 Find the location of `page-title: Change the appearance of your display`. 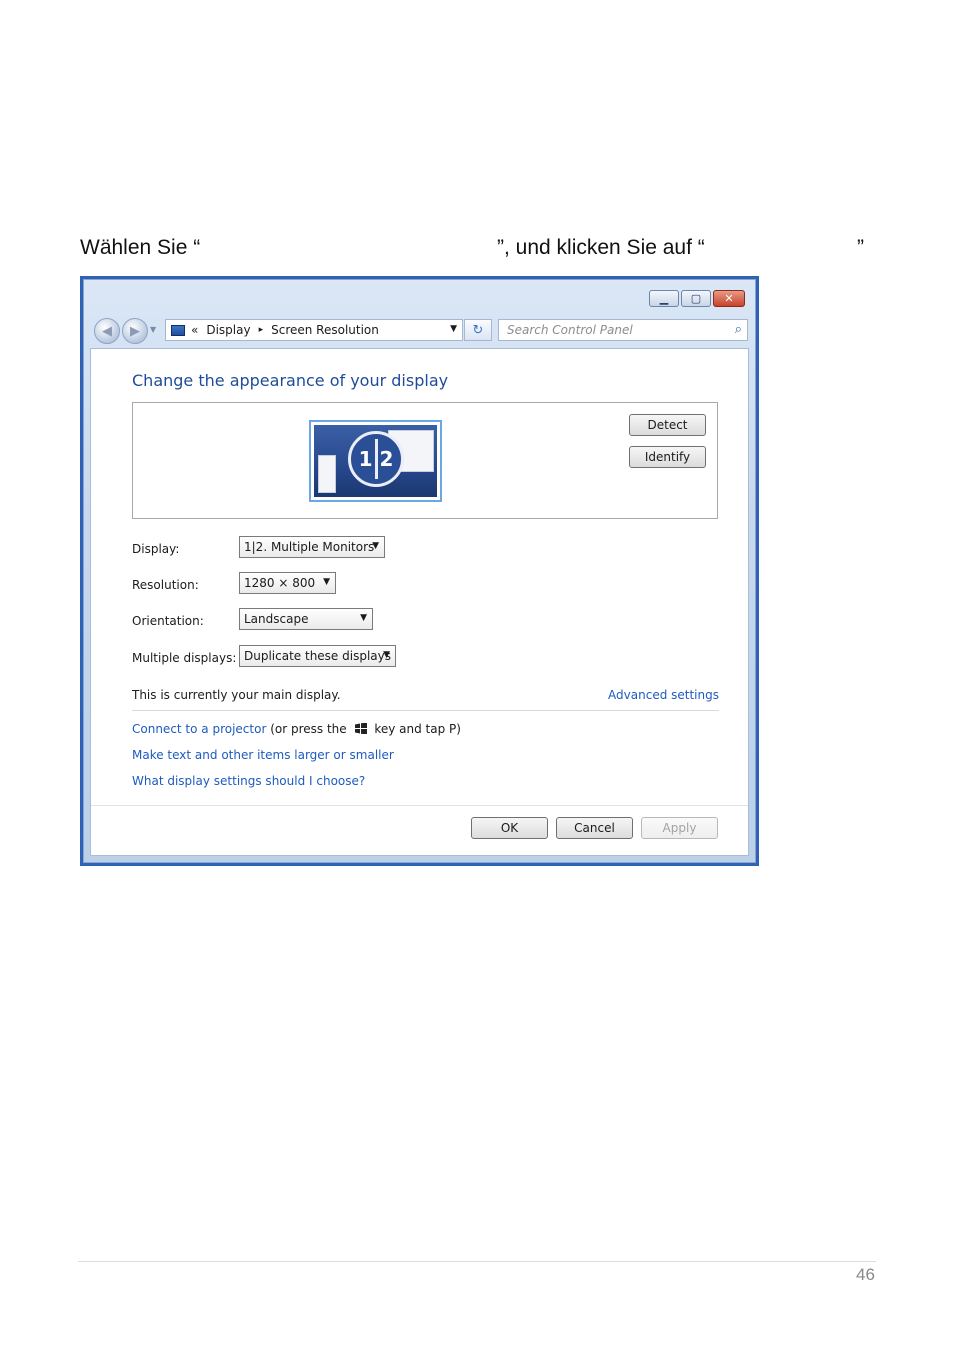

page-title: Change the appearance of your display is located at coordinates (290, 380).